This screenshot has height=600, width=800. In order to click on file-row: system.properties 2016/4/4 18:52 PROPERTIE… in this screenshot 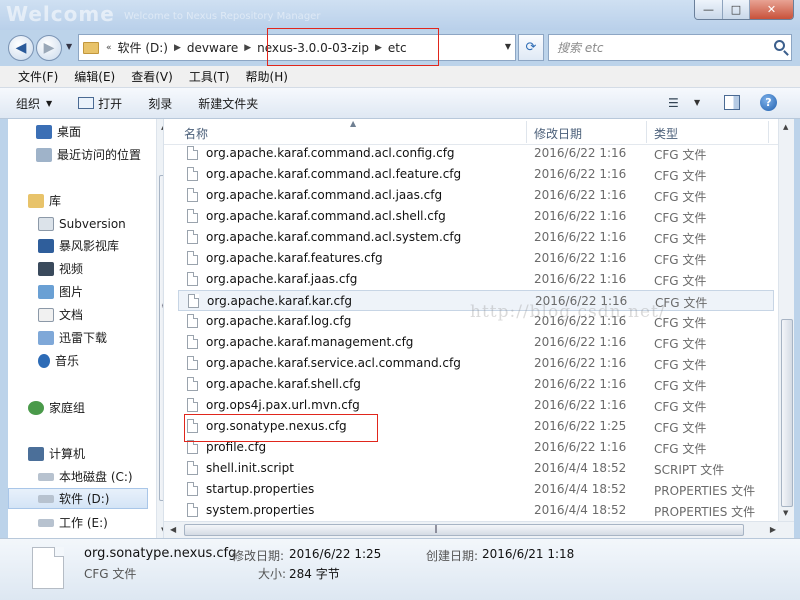, I will do `click(476, 510)`.